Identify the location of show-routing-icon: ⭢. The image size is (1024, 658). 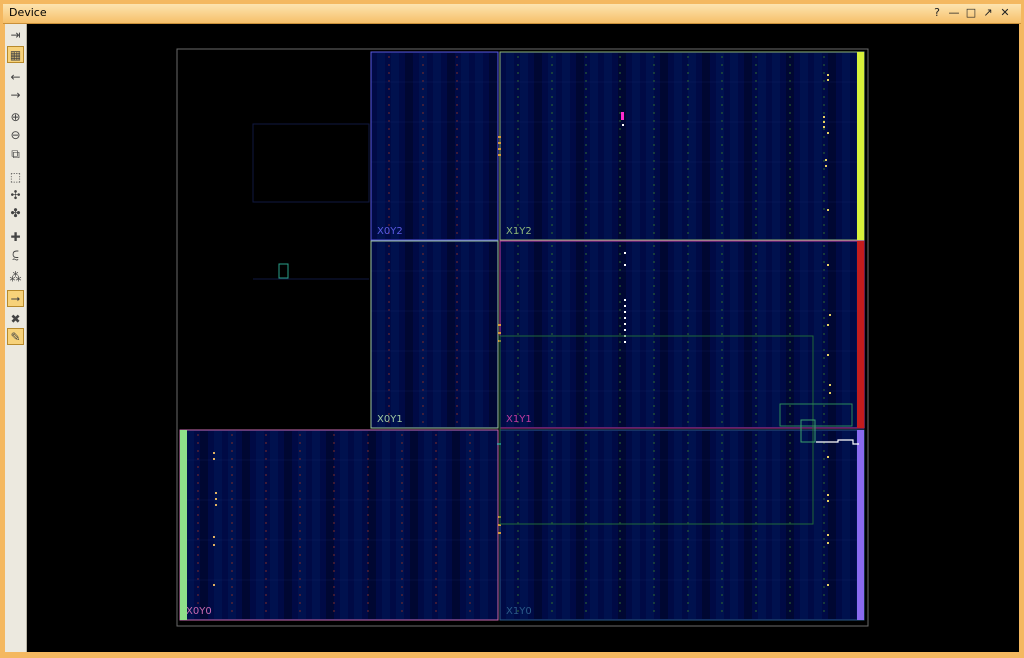
(15, 298).